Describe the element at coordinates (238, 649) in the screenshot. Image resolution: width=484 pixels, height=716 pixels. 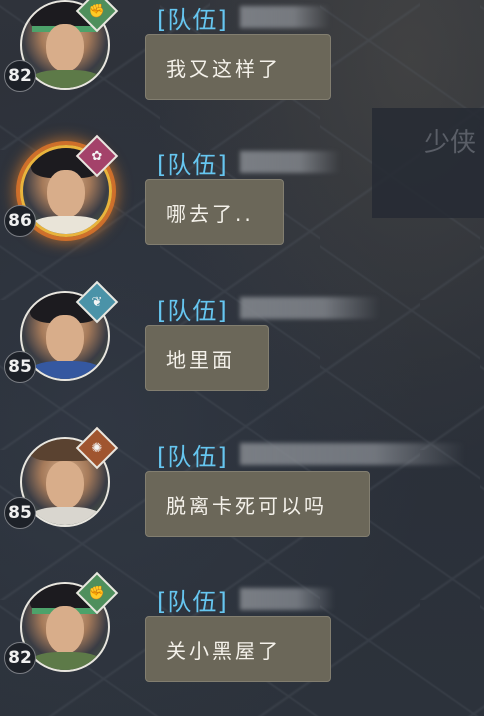
I see `message-bubble: 关小黑屋了` at that location.